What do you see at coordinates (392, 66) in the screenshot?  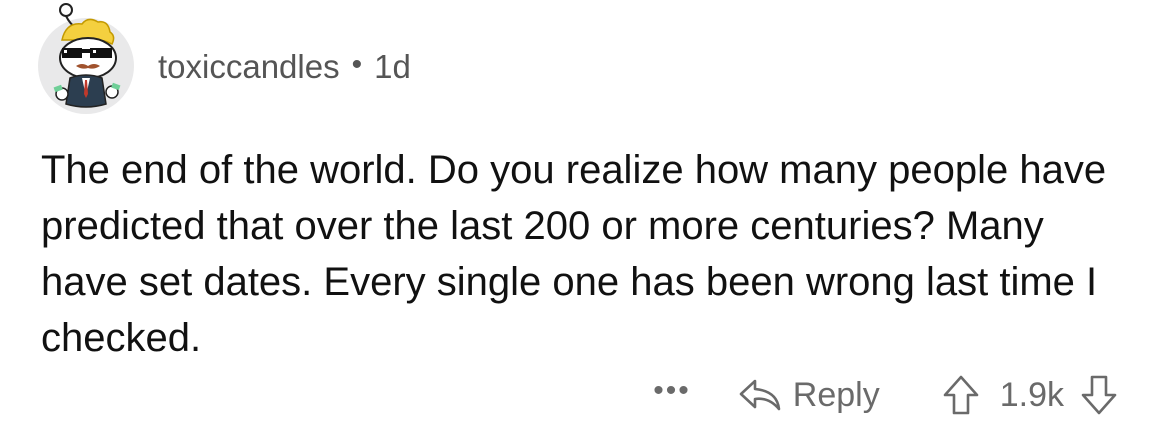 I see `comment-age: 1d` at bounding box center [392, 66].